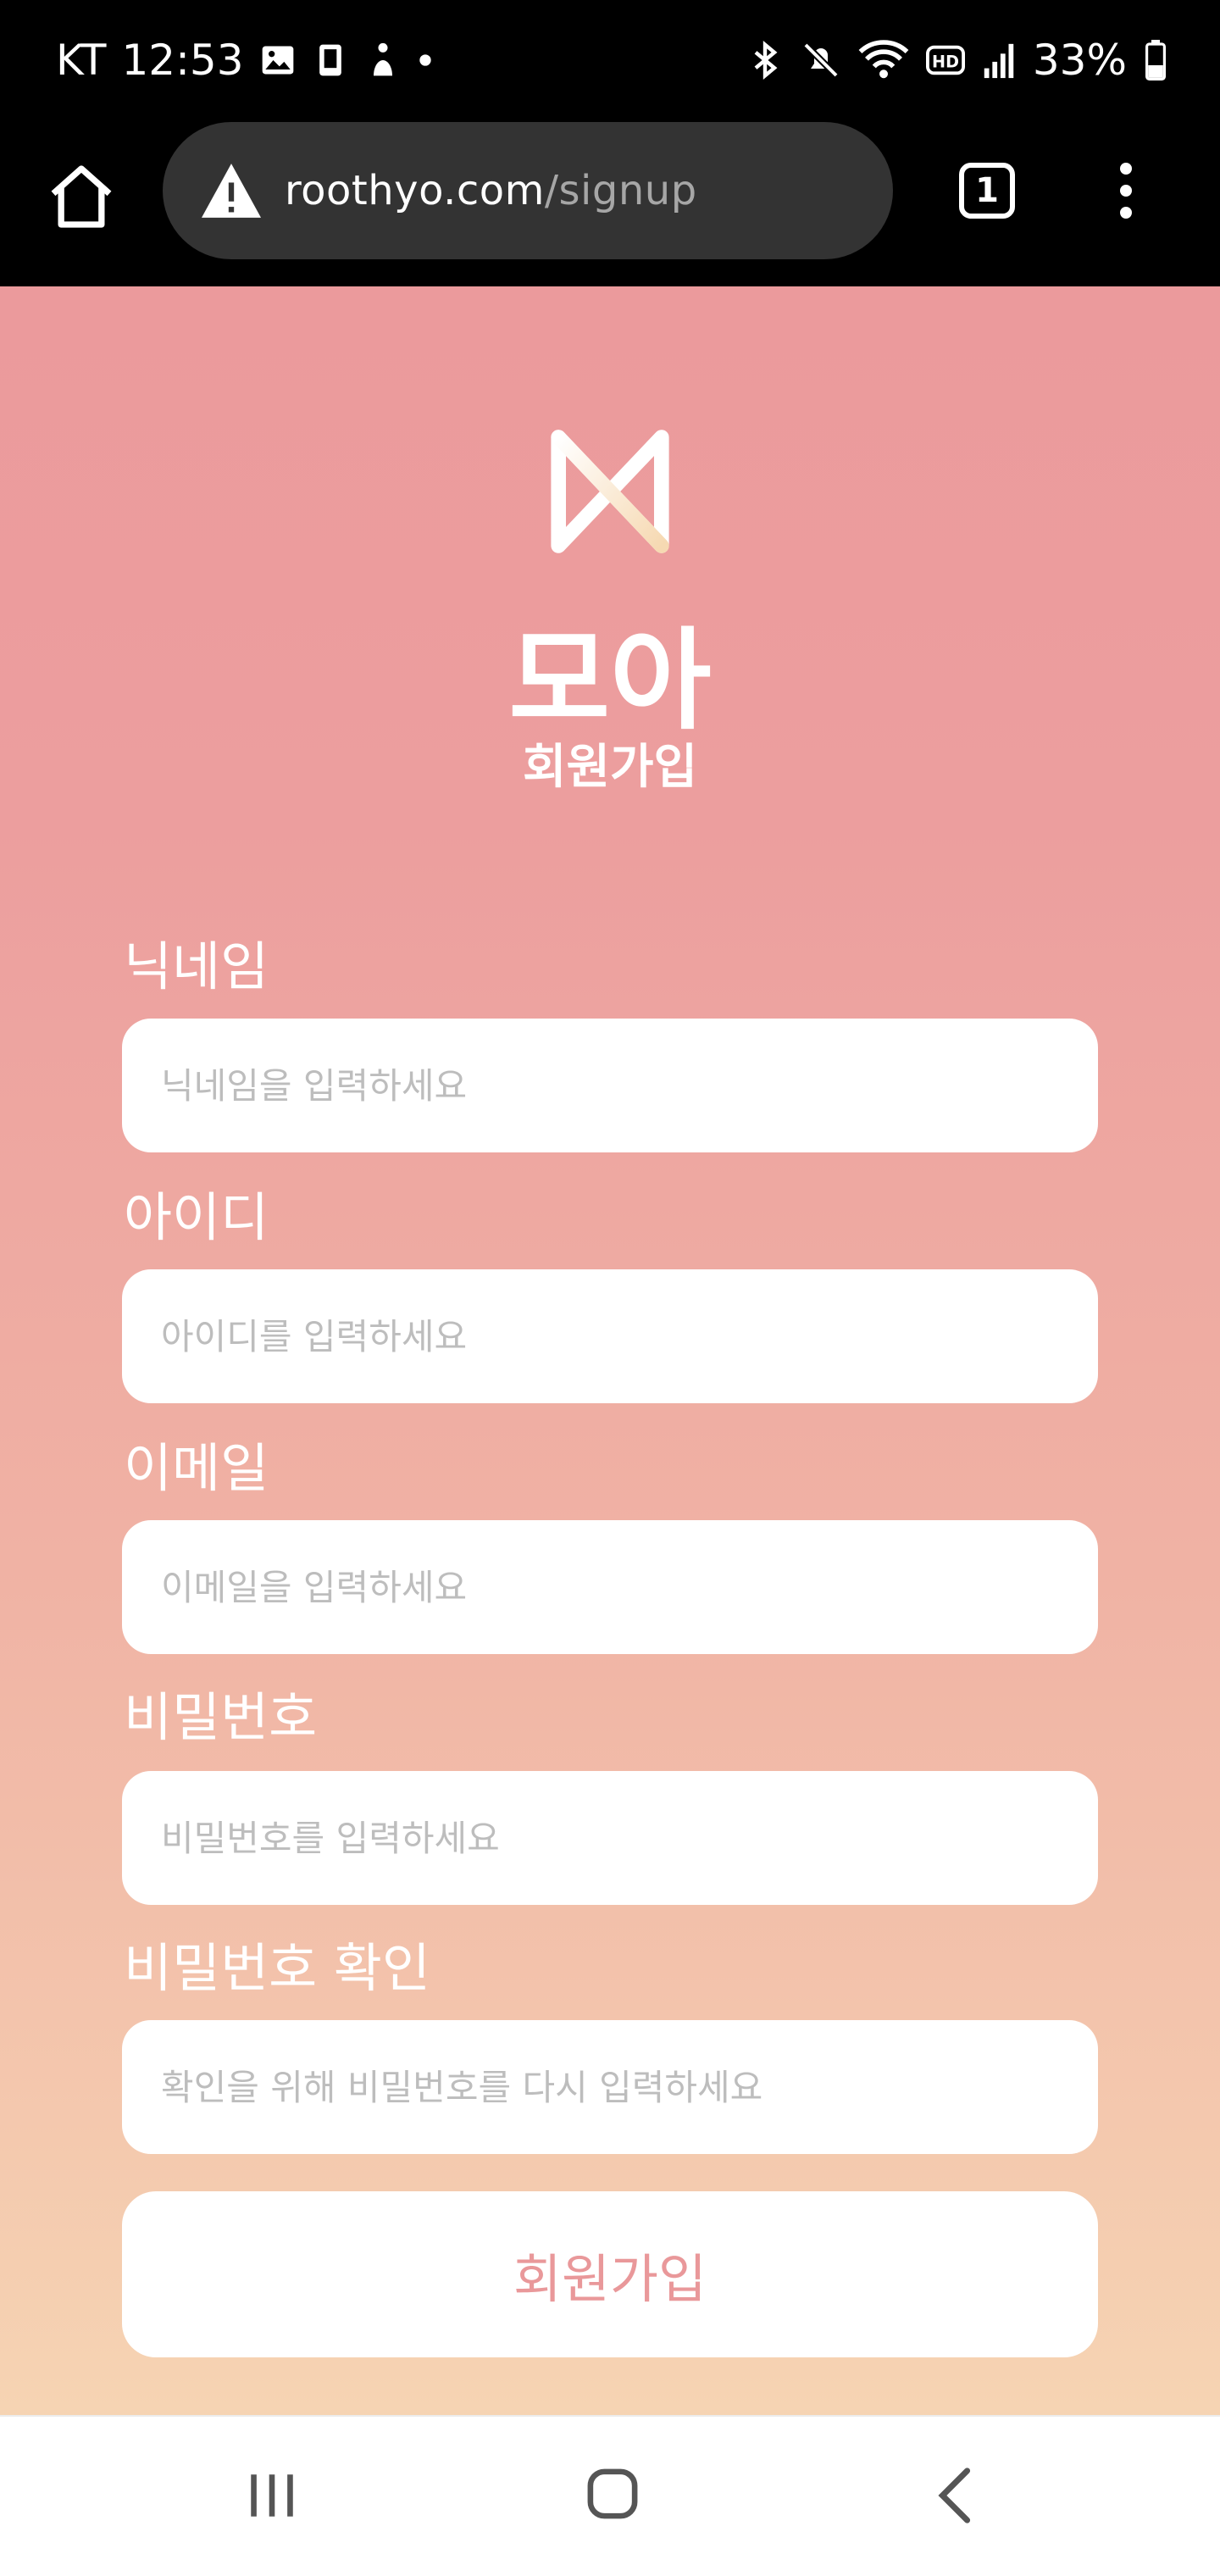 The image size is (1220, 2576). What do you see at coordinates (196, 1468) in the screenshot?
I see `email-label: 이메일` at bounding box center [196, 1468].